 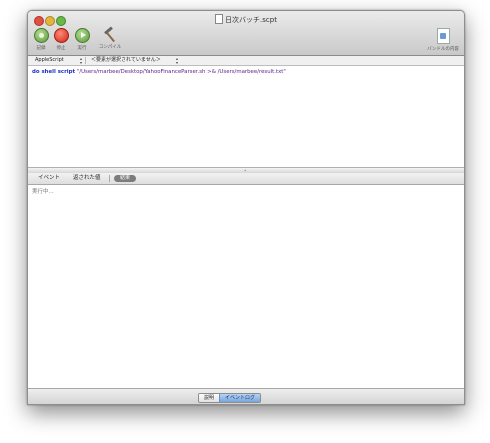 I want to click on description-button: 説明, so click(x=209, y=398).